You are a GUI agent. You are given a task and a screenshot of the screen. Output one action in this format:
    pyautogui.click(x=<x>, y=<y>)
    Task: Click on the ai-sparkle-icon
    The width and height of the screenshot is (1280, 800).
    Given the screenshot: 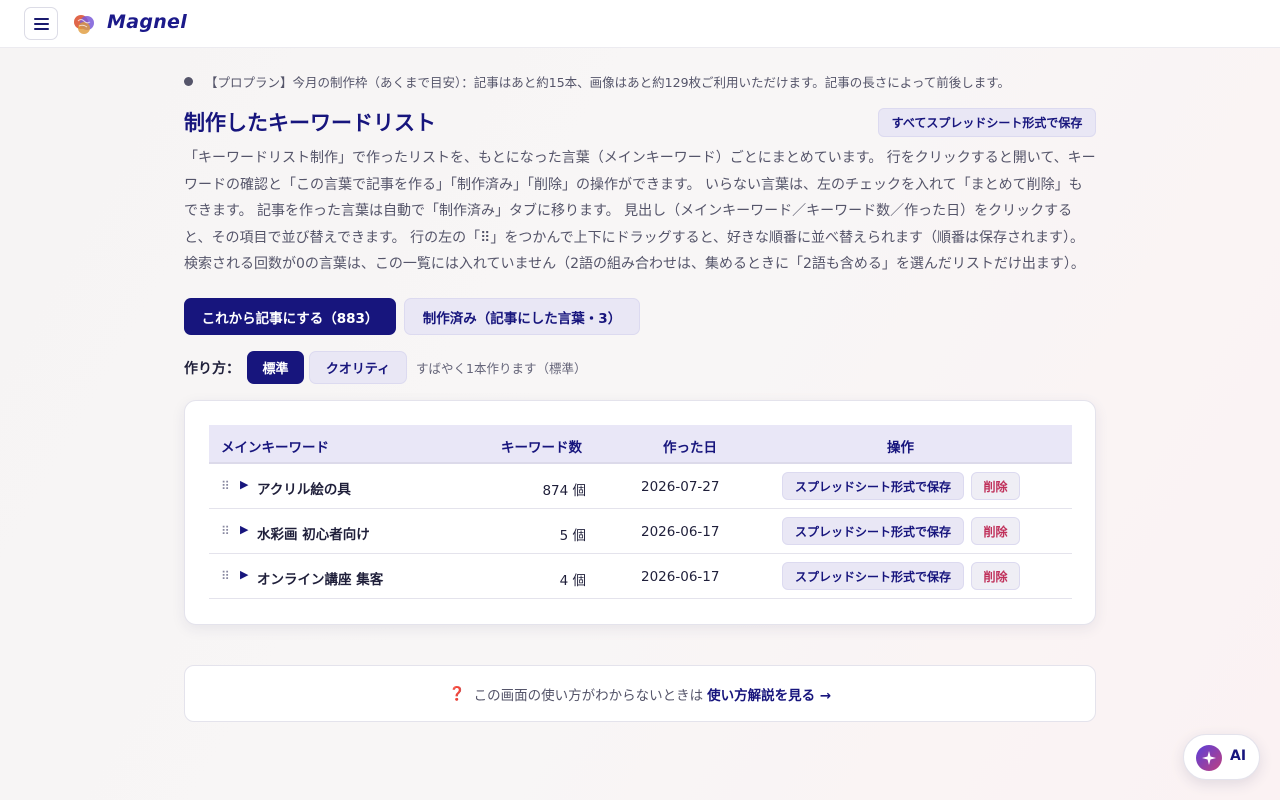 What is the action you would take?
    pyautogui.click(x=1209, y=758)
    